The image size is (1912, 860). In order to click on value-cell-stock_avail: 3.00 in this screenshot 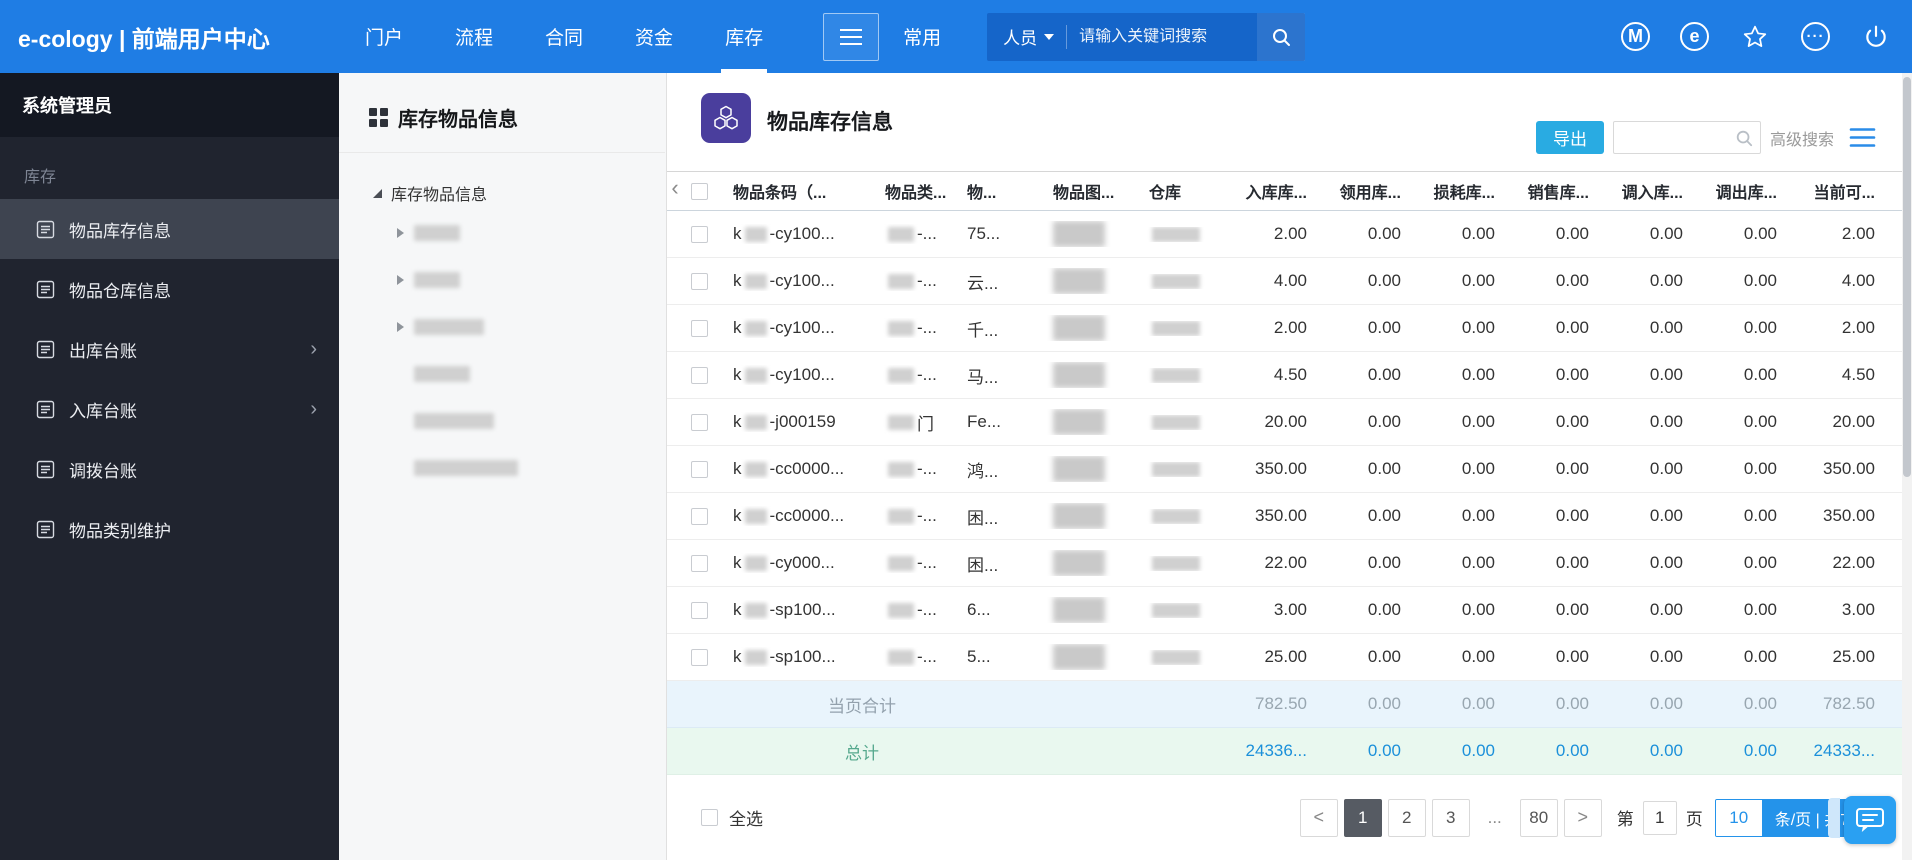, I will do `click(1858, 609)`.